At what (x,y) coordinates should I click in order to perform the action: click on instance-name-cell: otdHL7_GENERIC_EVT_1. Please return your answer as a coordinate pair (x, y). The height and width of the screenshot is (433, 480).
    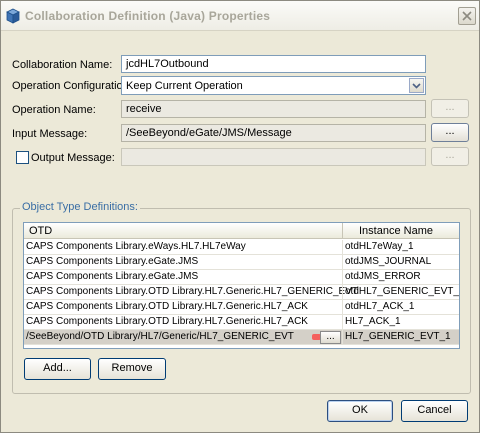
    Looking at the image, I should click on (402, 291).